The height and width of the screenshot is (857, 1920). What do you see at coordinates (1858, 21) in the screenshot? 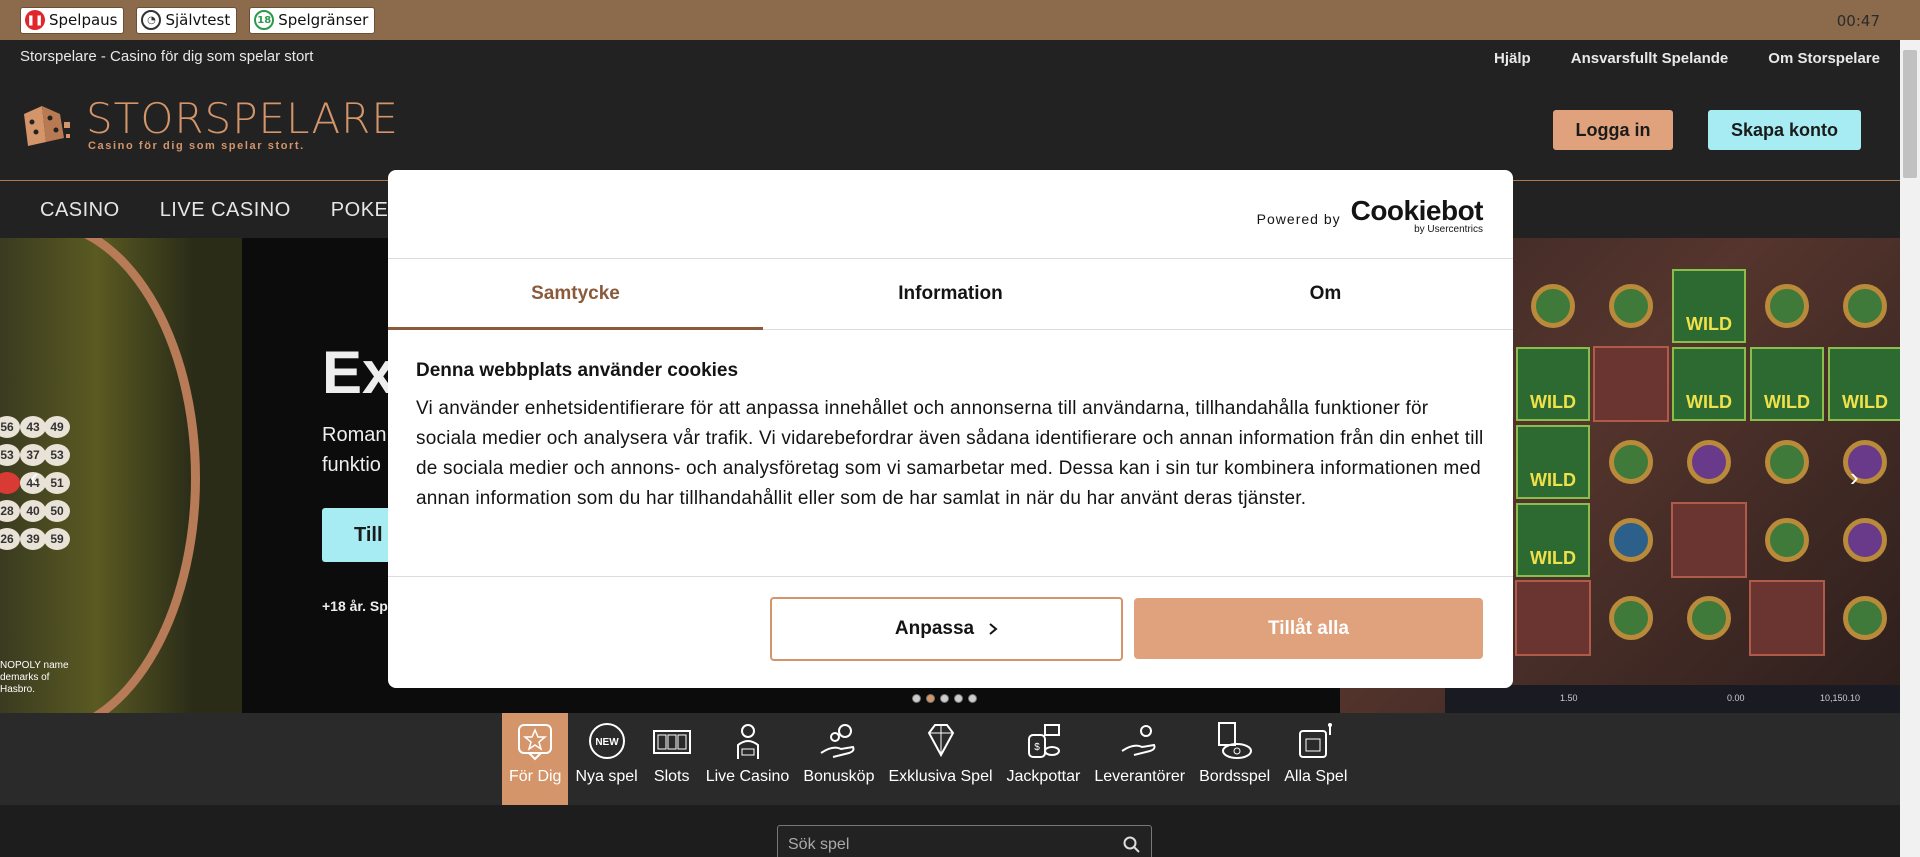
I see `session-clock: 00:47` at bounding box center [1858, 21].